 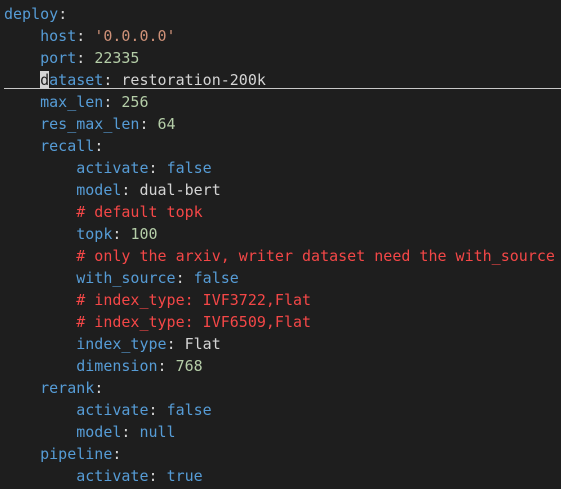 I want to click on yaml-number-value: 256, so click(x=135, y=102).